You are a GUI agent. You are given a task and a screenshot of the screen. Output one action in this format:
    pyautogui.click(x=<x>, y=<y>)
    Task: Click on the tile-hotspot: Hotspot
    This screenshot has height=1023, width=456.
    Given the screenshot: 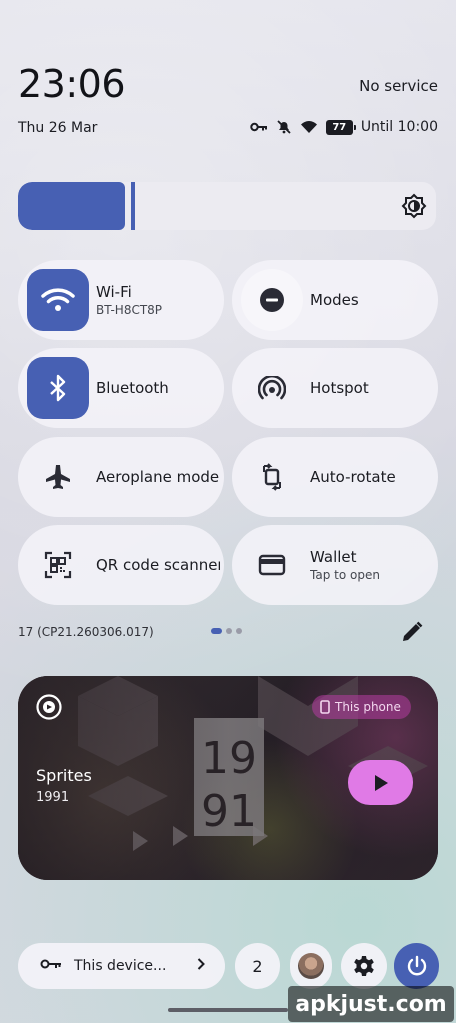 What is the action you would take?
    pyautogui.click(x=335, y=388)
    